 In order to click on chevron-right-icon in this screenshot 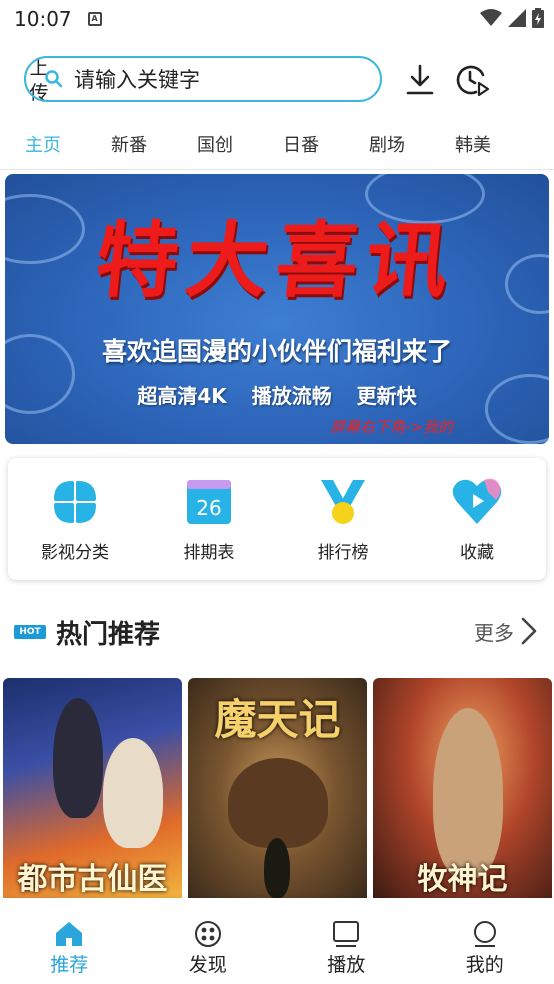, I will do `click(529, 631)`.